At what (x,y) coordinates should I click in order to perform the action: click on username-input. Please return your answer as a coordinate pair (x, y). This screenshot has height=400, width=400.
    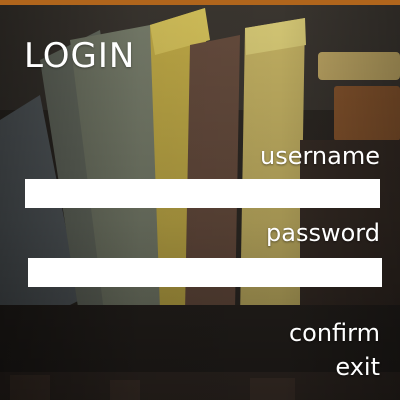
    Looking at the image, I should click on (202, 193).